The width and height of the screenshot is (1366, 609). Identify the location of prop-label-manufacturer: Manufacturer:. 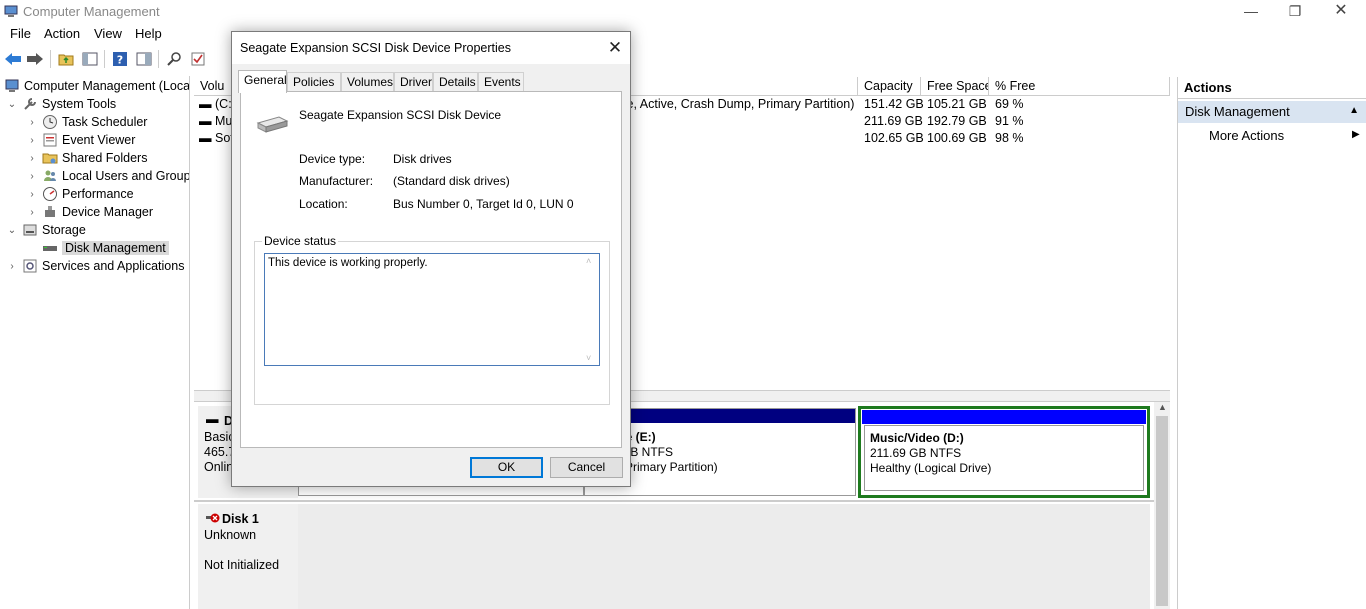
(336, 181).